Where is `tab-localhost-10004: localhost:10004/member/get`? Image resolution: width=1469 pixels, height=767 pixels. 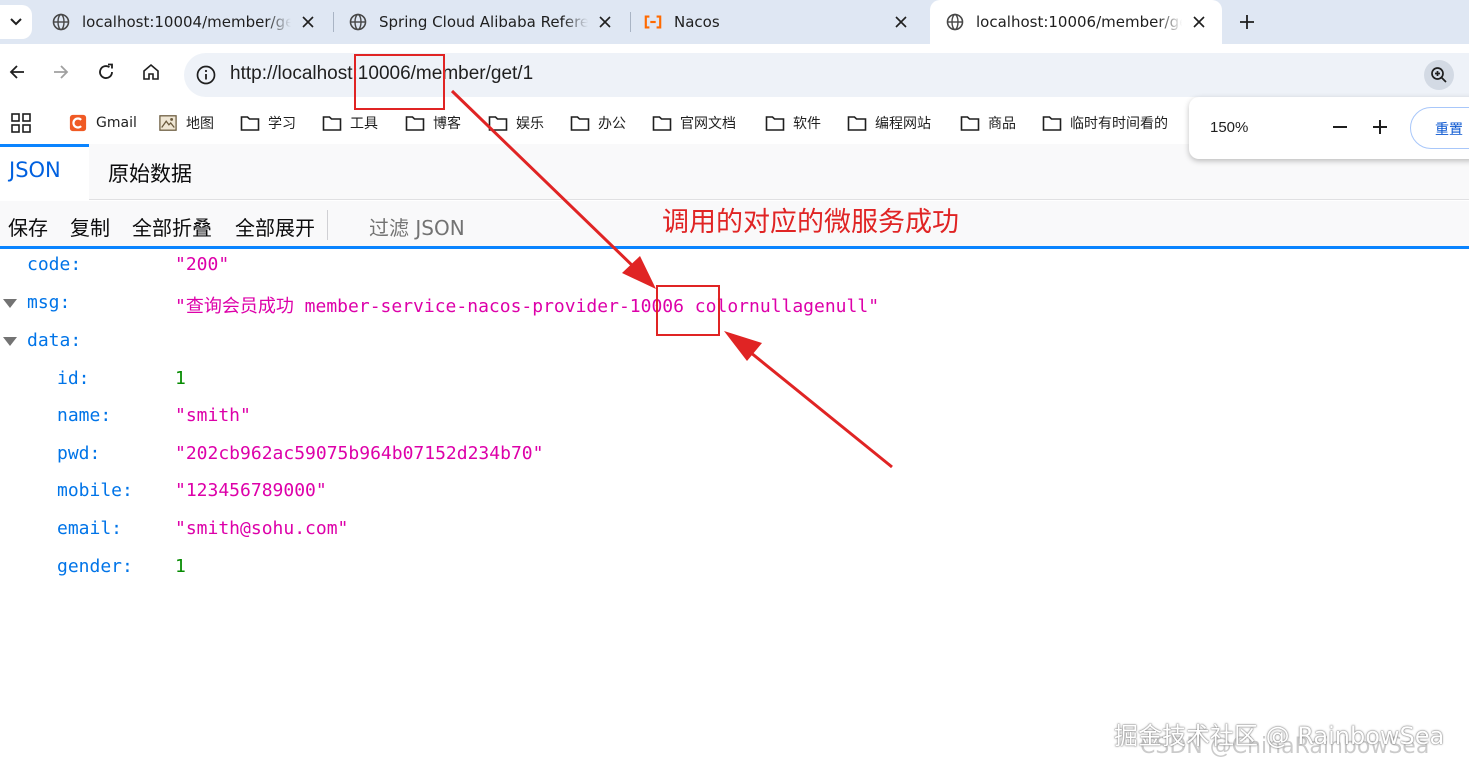
tab-localhost-10004: localhost:10004/member/get is located at coordinates (183, 22).